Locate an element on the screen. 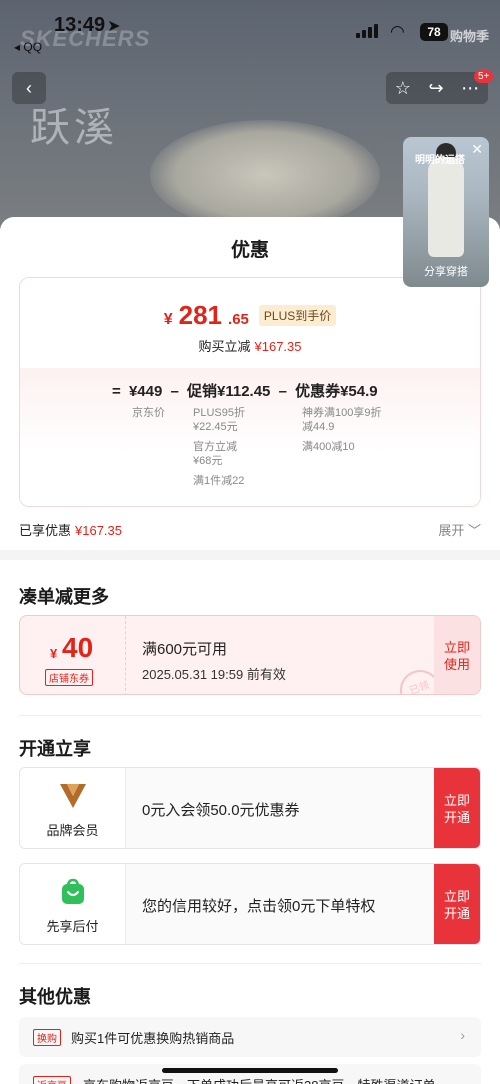  section-title-other: 其他优惠 is located at coordinates (55, 997).